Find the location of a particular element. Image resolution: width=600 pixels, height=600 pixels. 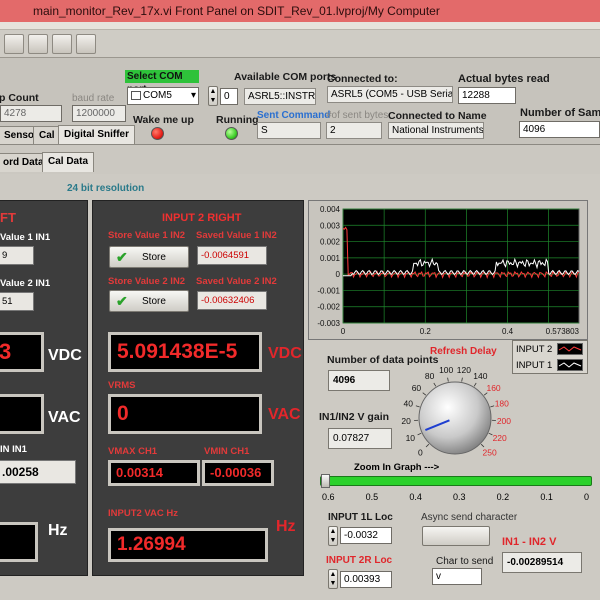

y-tick-label: -0.002 is located at coordinates (328, 307).